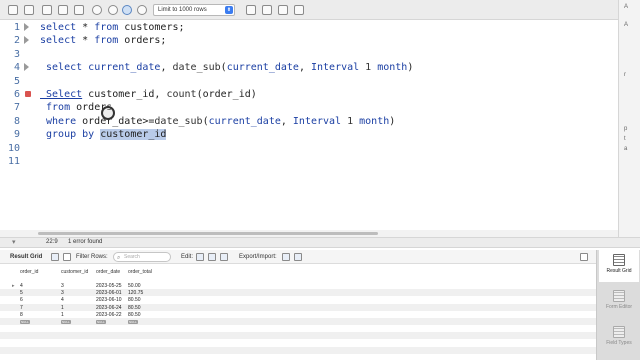 Image resolution: width=640 pixels, height=360 pixels. I want to click on save-icon, so click(29, 10).